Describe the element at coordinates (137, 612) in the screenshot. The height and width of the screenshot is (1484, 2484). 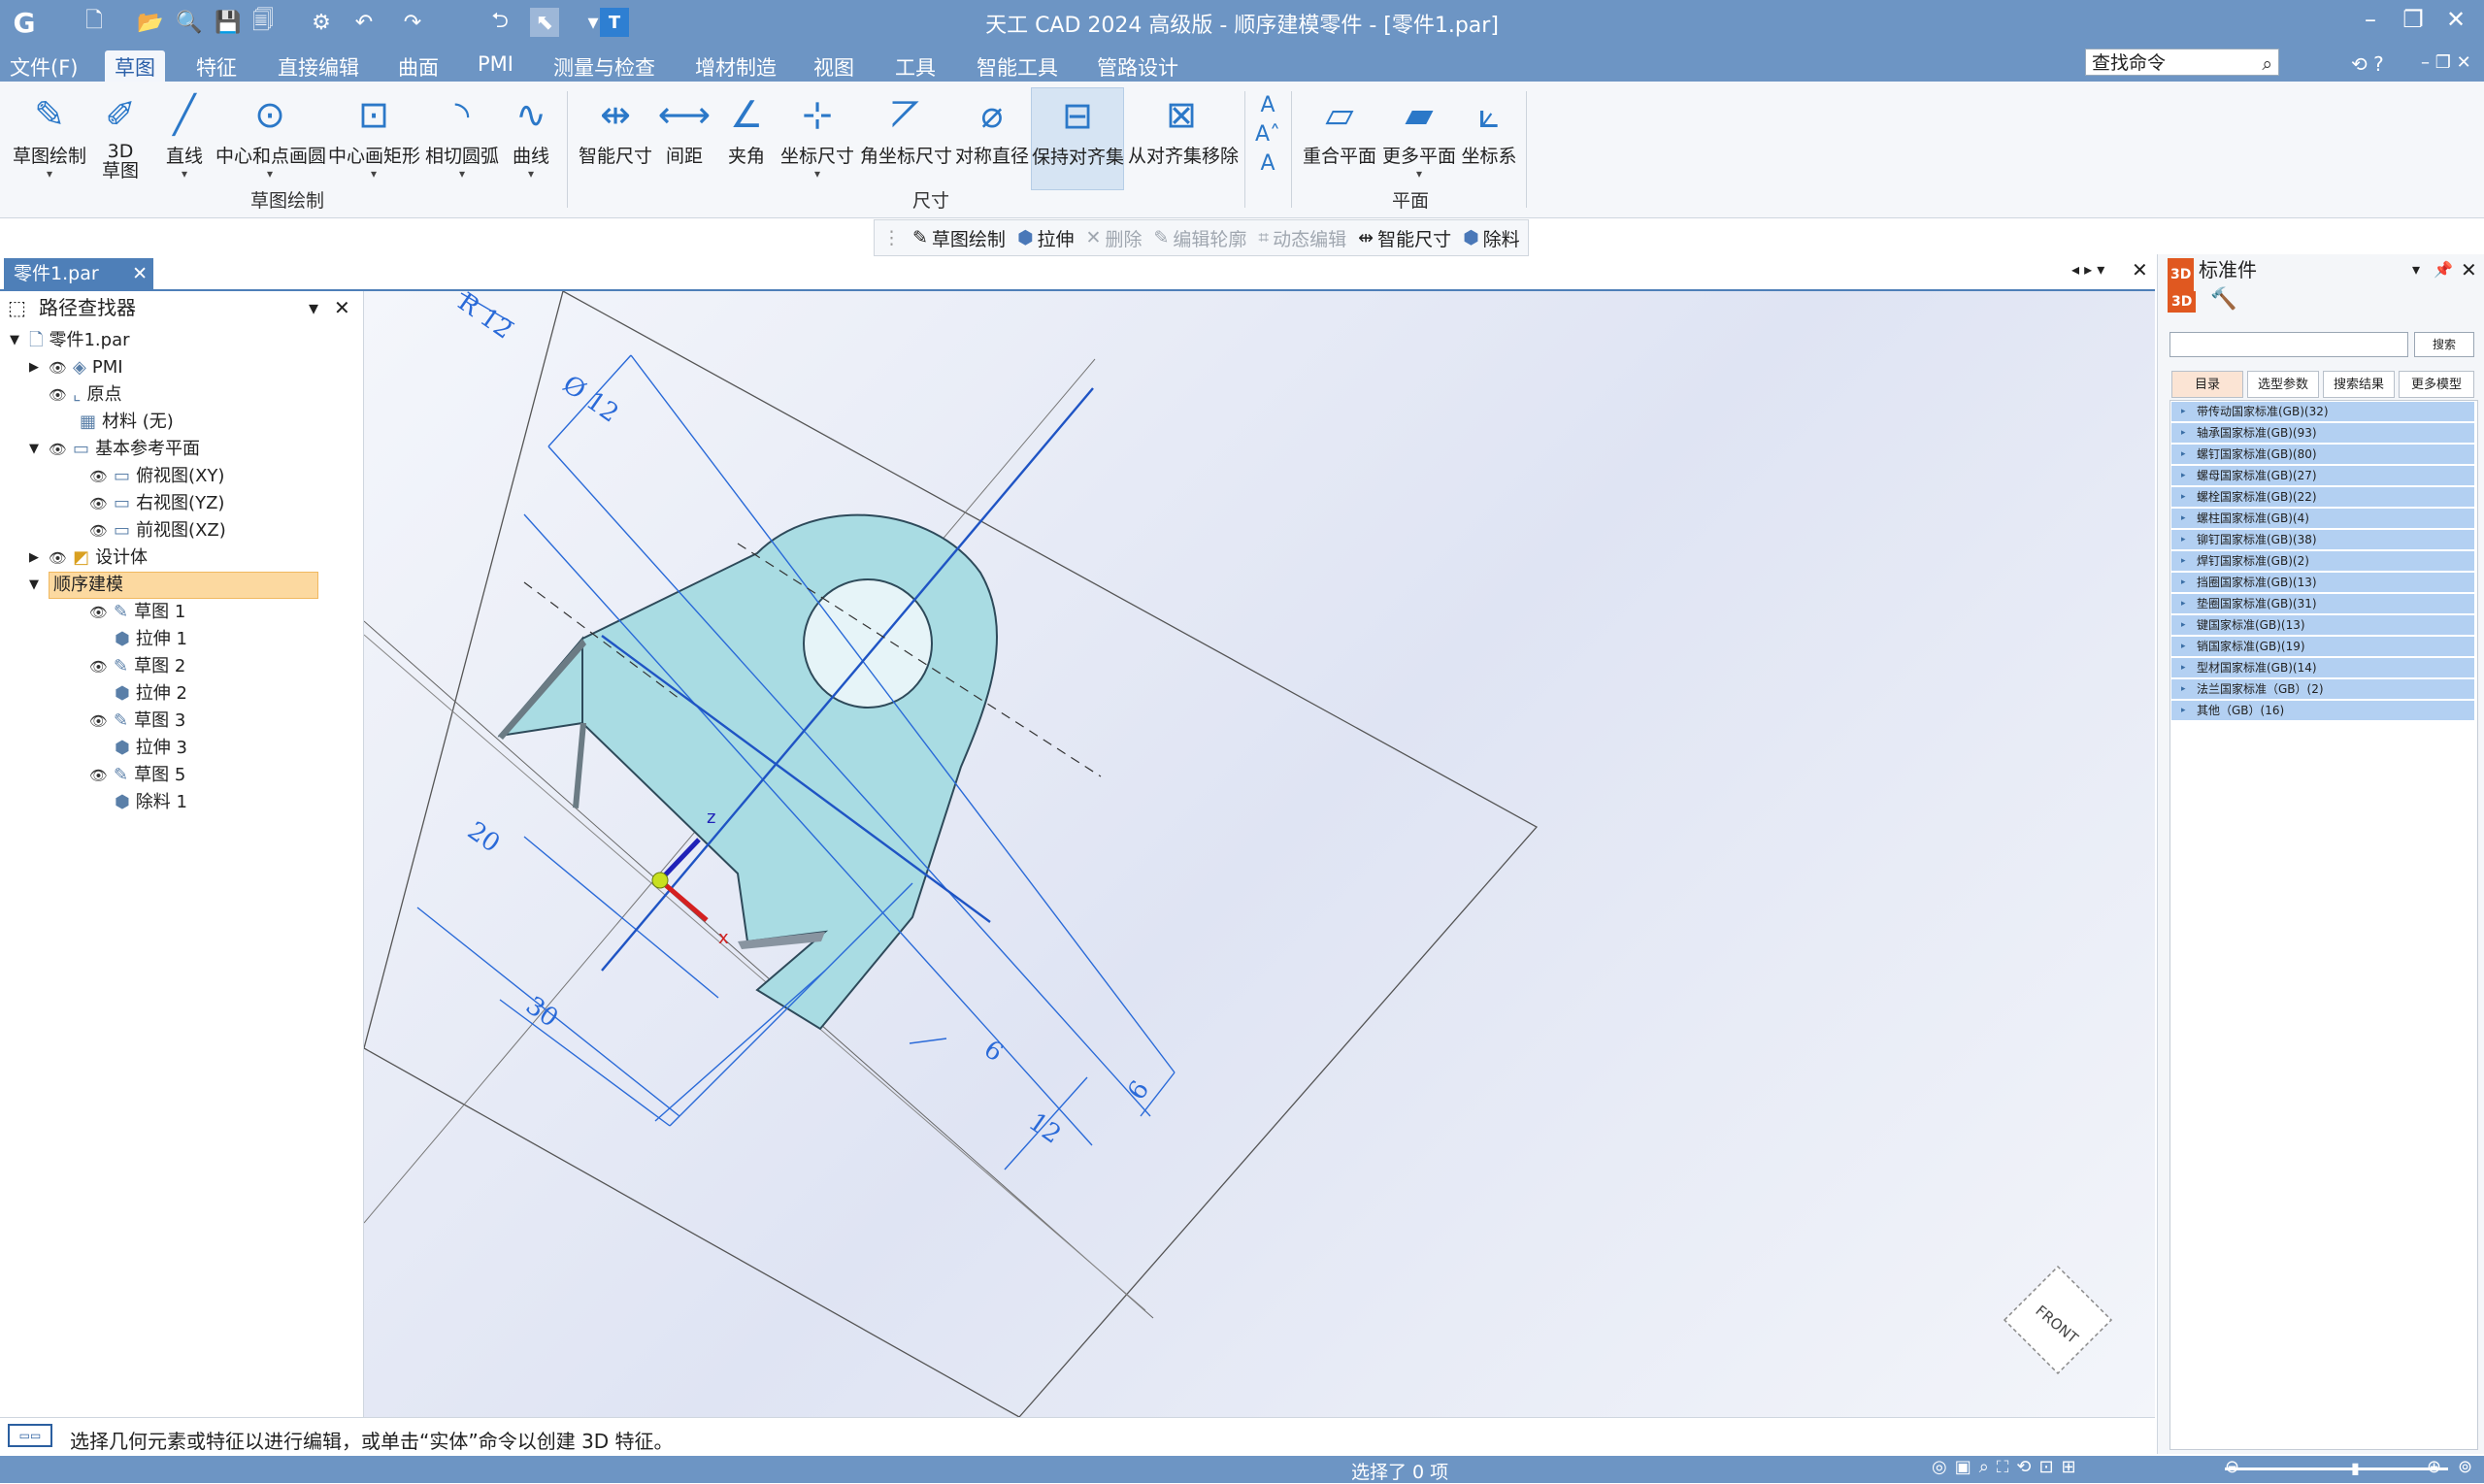
I see `tree-feature-sketch-1: 👁 ✎ 草图 1` at that location.